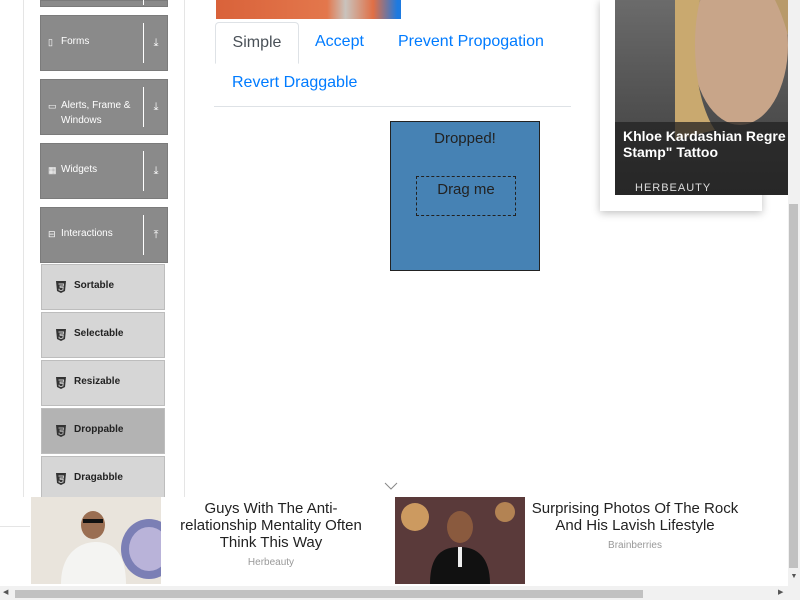 The height and width of the screenshot is (600, 800). What do you see at coordinates (271, 562) in the screenshot?
I see `ad-source-bottom-1: Herbeauty` at bounding box center [271, 562].